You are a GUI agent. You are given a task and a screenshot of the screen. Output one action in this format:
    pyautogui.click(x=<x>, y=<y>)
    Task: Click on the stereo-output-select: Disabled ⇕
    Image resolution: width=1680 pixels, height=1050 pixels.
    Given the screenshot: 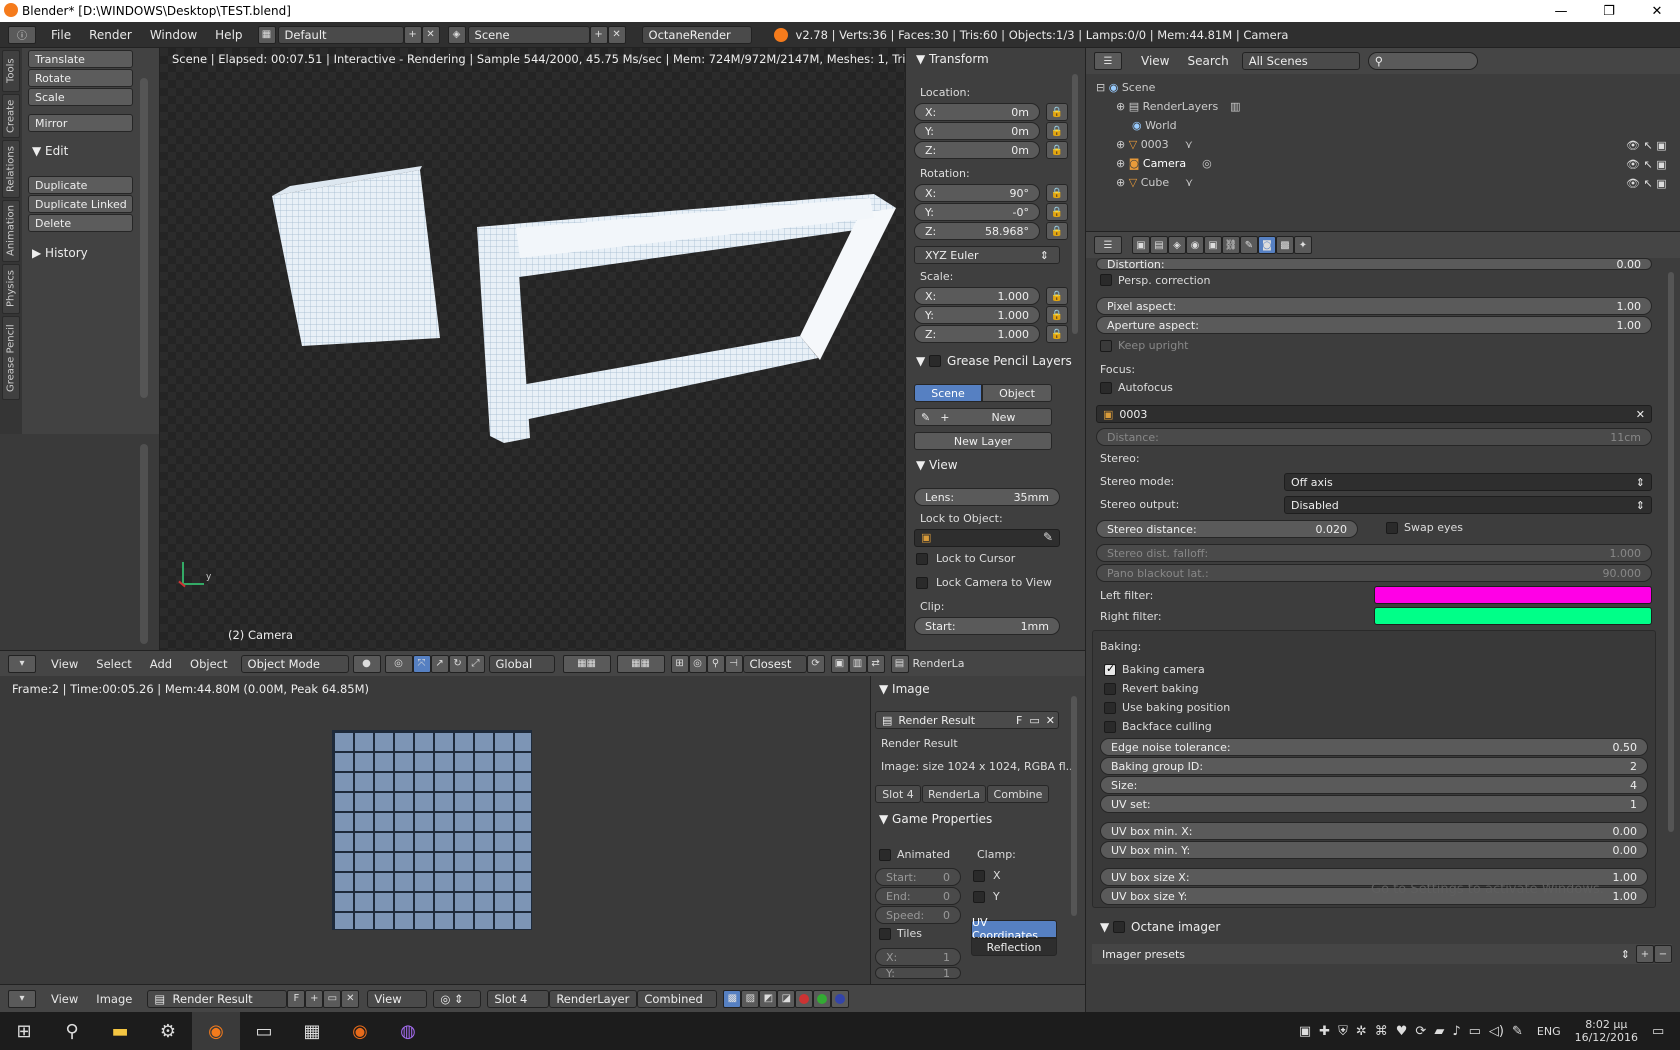 What is the action you would take?
    pyautogui.click(x=1468, y=505)
    